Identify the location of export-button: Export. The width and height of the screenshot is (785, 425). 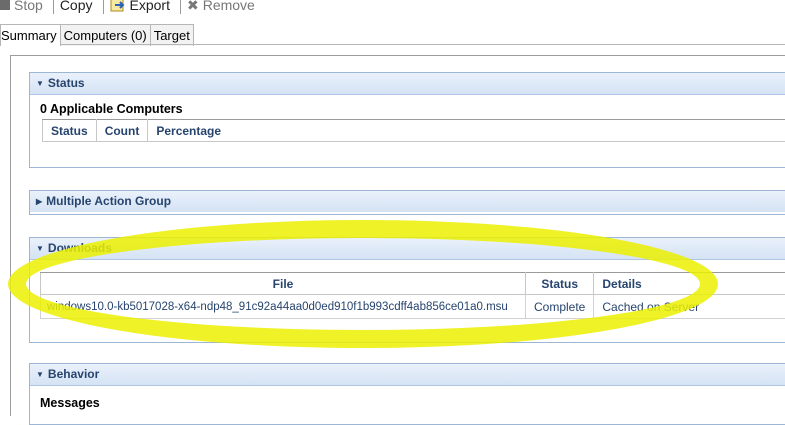
(142, 6).